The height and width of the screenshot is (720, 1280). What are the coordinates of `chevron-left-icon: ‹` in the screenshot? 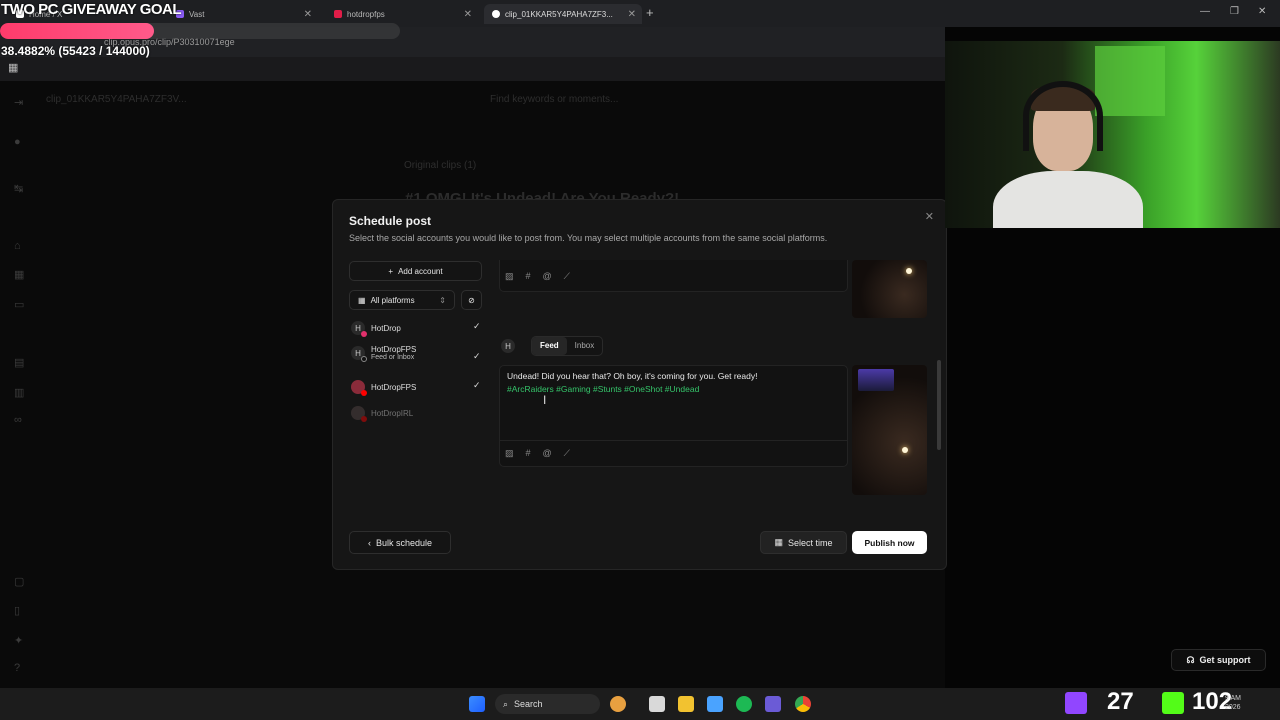 It's located at (369, 542).